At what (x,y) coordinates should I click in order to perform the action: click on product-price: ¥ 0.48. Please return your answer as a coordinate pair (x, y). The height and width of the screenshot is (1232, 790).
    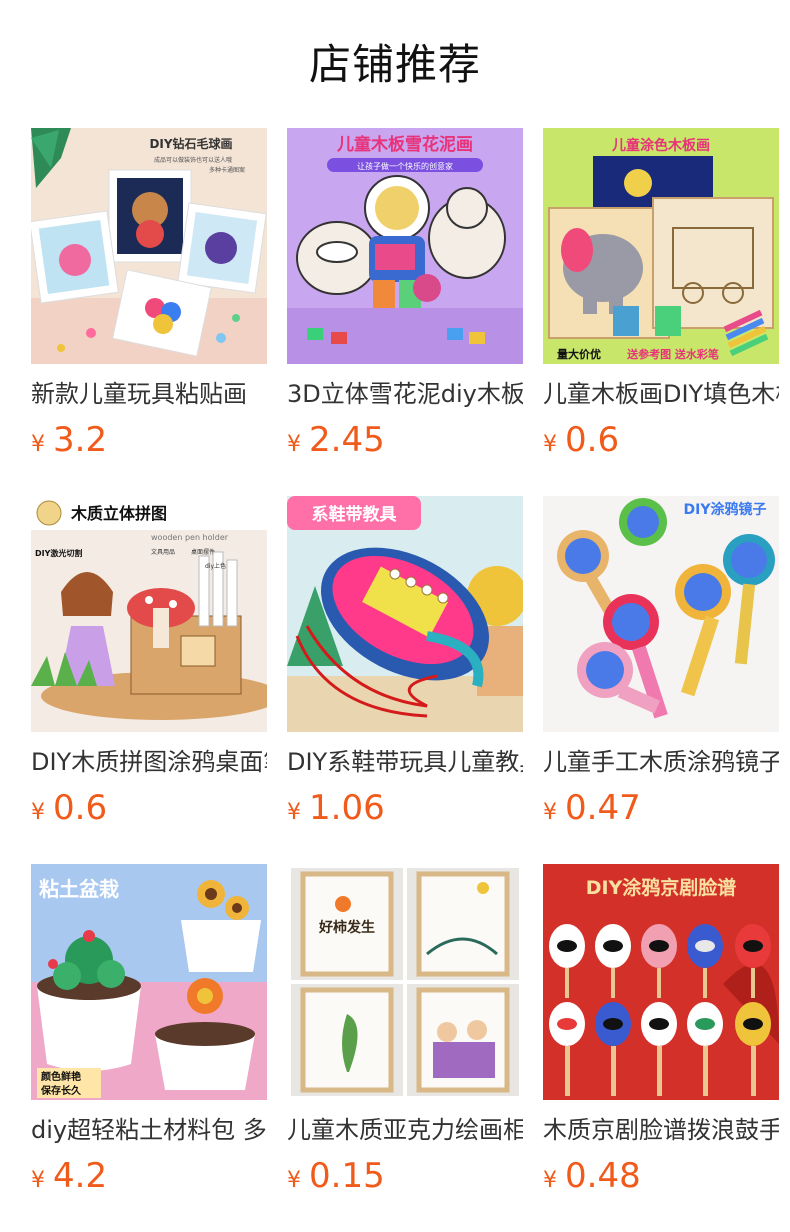
    Looking at the image, I should click on (661, 1176).